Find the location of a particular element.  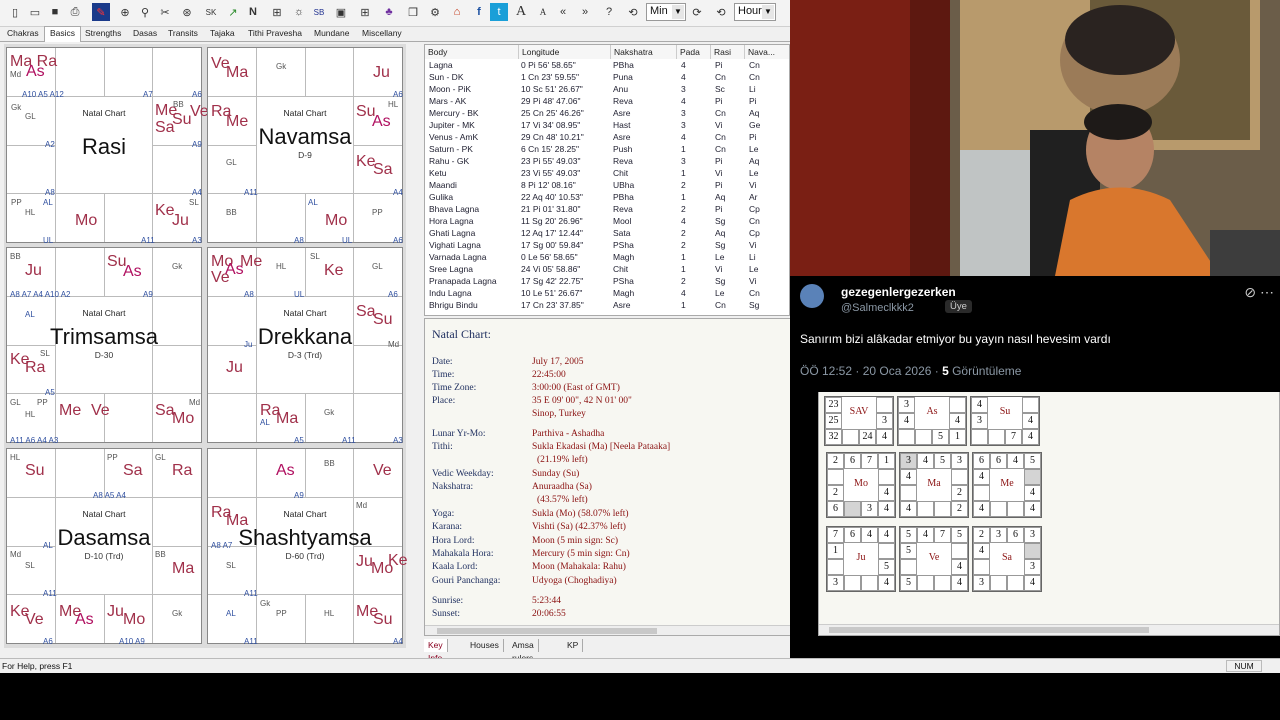

table-row: Mars - AK 29 Pi 48' 47.06" Reva 4 Pi Pi is located at coordinates (607, 101).